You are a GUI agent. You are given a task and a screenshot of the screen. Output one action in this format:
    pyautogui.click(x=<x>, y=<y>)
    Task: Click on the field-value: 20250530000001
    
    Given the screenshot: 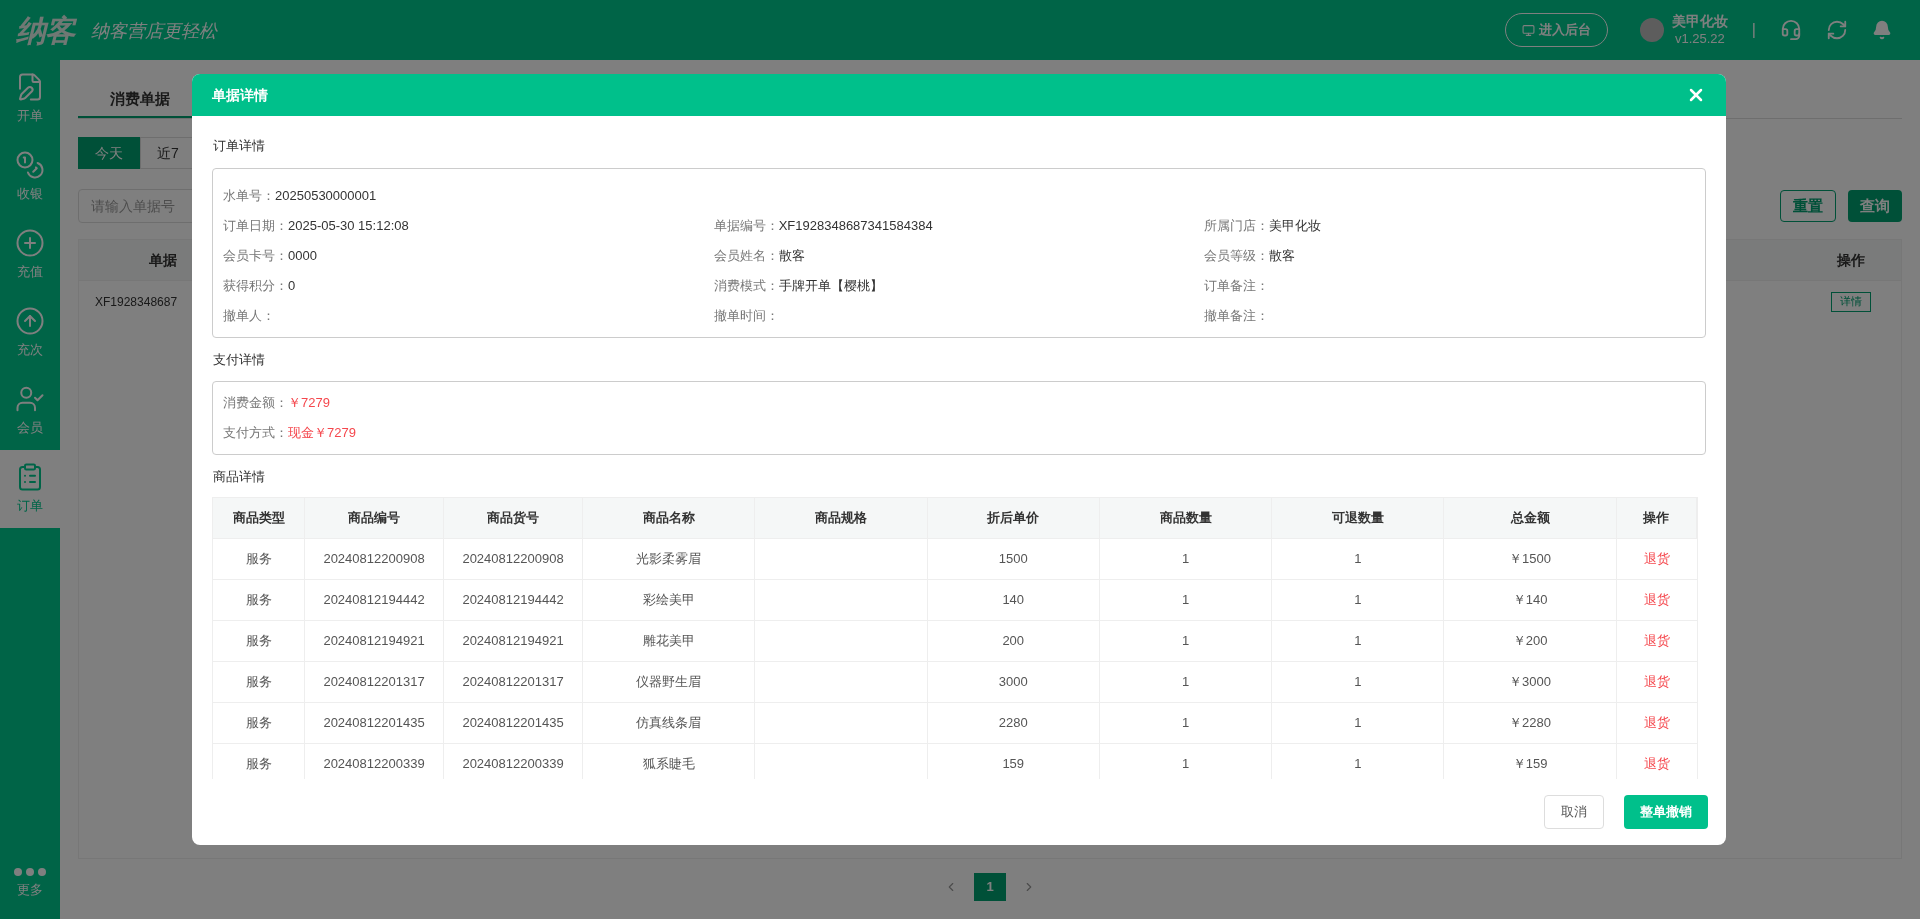 What is the action you would take?
    pyautogui.click(x=326, y=195)
    